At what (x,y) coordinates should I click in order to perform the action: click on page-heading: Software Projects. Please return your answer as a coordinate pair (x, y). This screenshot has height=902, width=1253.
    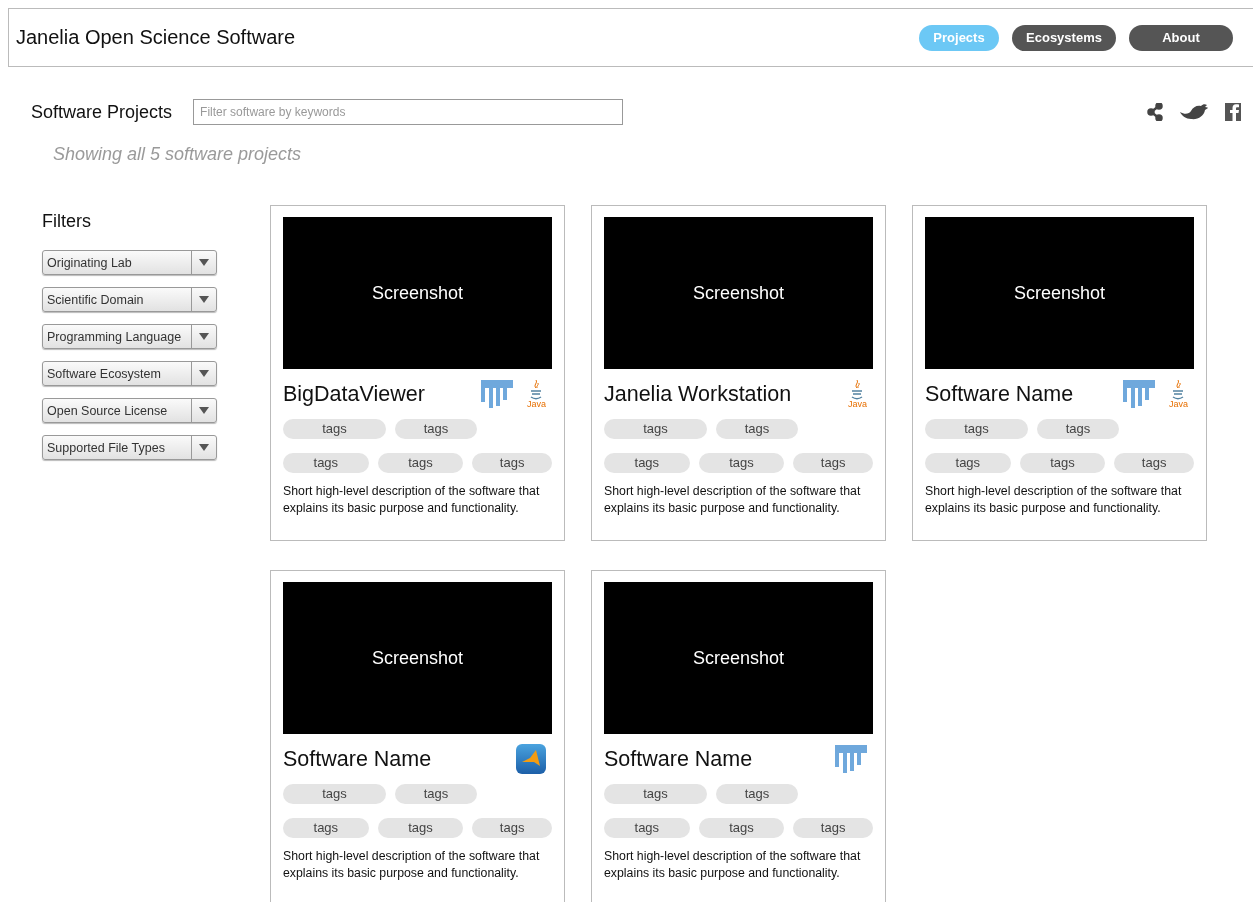
    Looking at the image, I should click on (102, 112).